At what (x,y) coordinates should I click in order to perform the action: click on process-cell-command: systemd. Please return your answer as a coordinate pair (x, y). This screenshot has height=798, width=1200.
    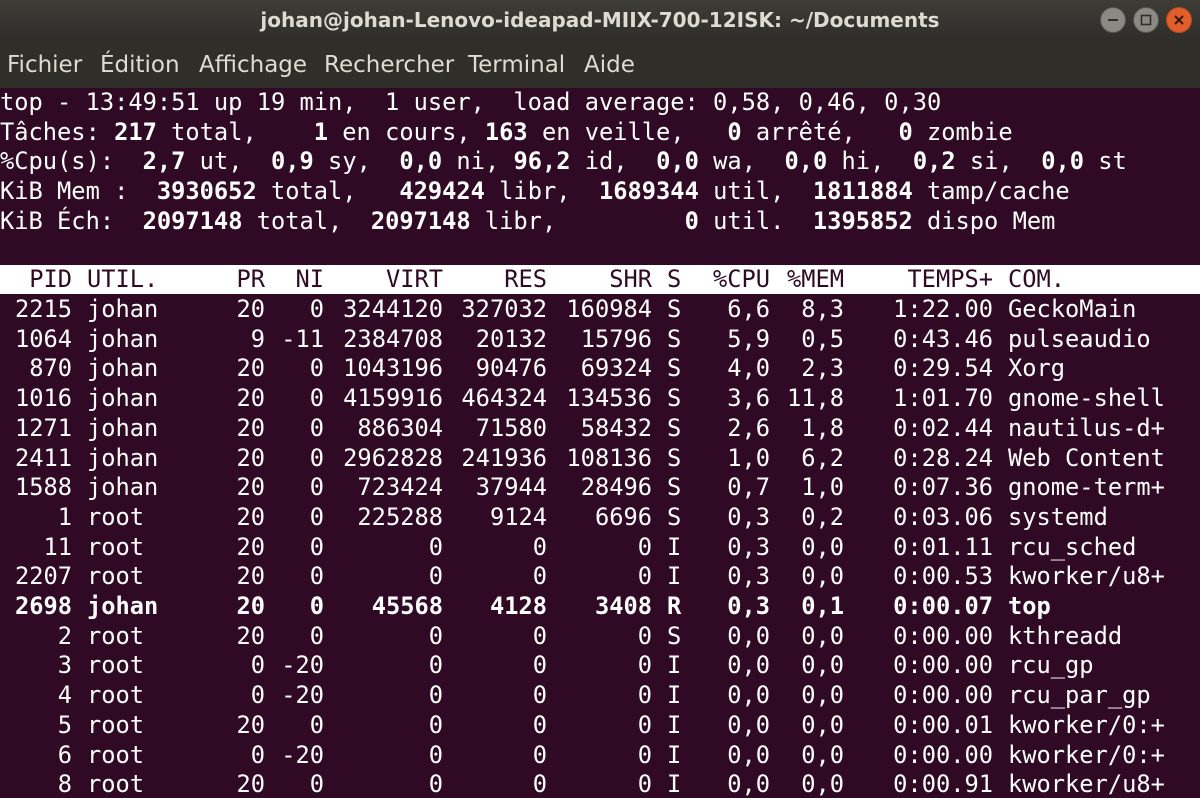
    Looking at the image, I should click on (1058, 516).